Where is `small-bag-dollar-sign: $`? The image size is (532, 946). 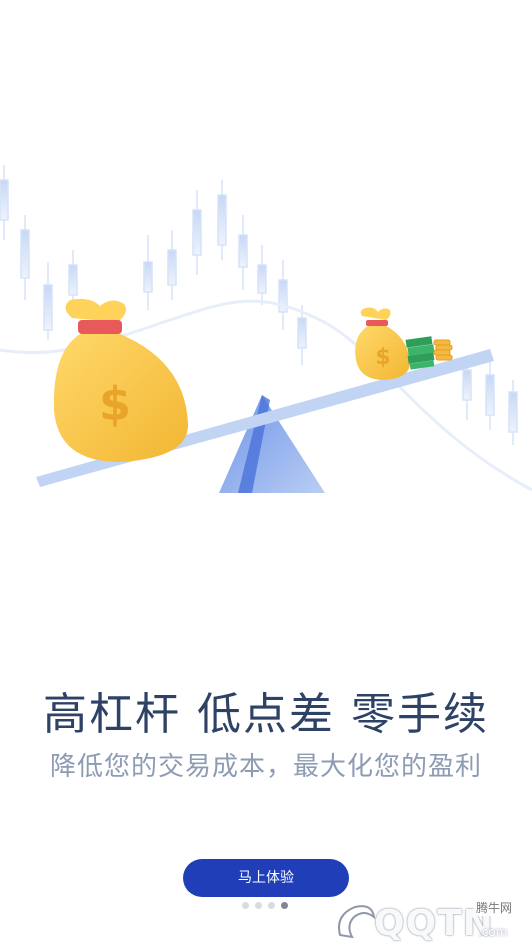
small-bag-dollar-sign: $ is located at coordinates (382, 357).